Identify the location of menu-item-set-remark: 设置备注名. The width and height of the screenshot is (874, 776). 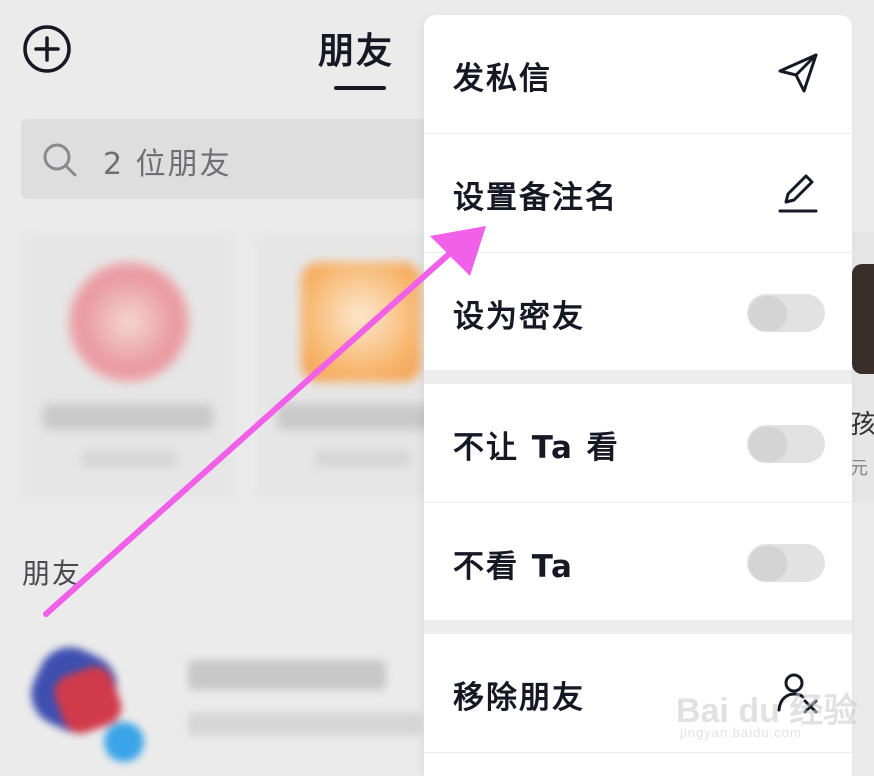
(638, 193).